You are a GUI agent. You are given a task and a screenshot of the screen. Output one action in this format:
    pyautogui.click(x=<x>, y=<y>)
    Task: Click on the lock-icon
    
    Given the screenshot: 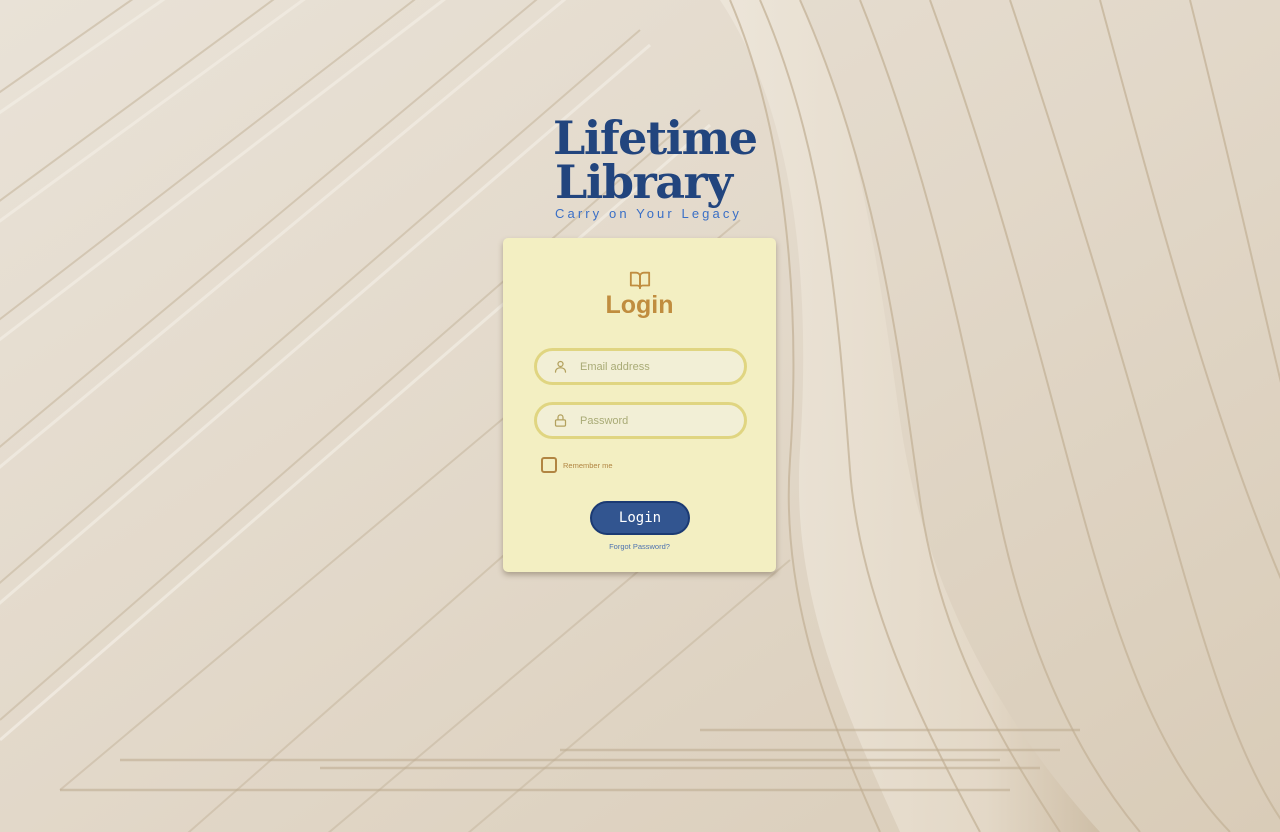 What is the action you would take?
    pyautogui.click(x=560, y=420)
    